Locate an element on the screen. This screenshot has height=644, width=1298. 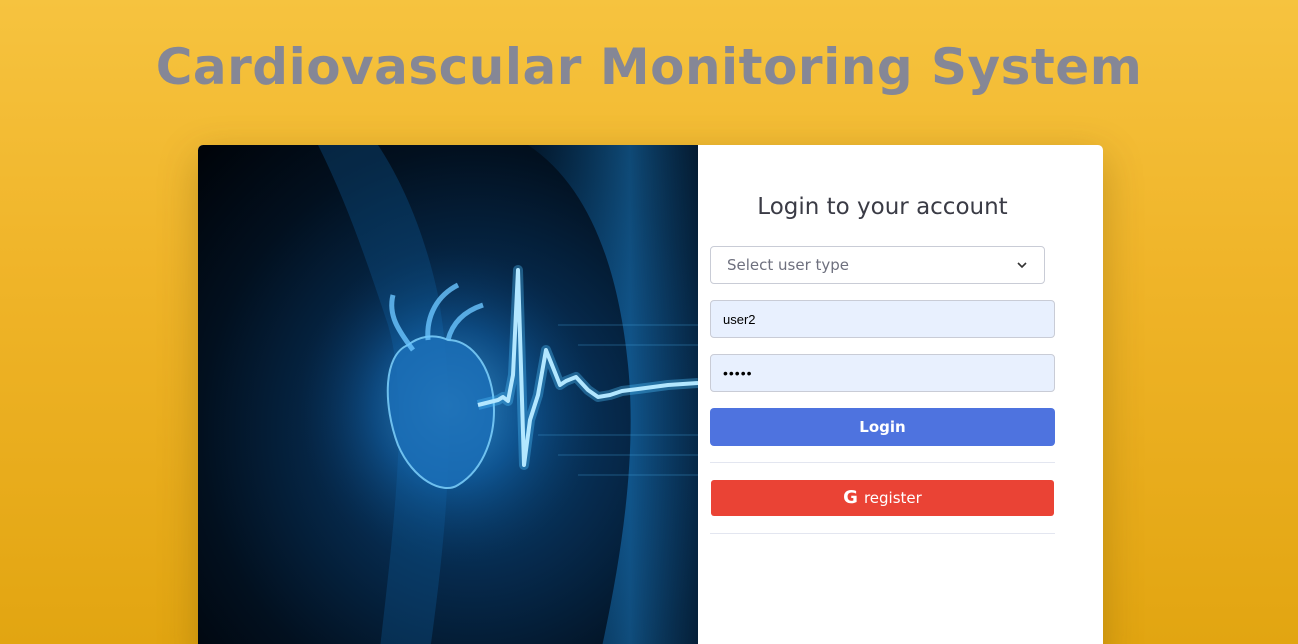
google-icon: G is located at coordinates (850, 497).